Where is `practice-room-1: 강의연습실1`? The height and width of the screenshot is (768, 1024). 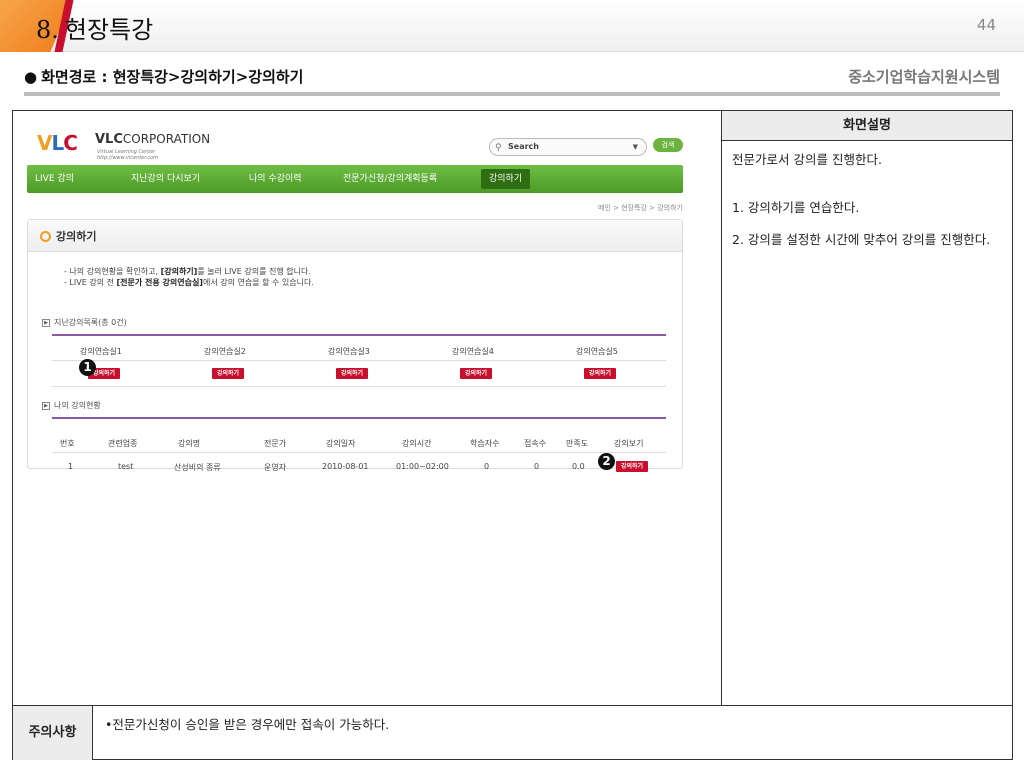 practice-room-1: 강의연습실1 is located at coordinates (101, 351).